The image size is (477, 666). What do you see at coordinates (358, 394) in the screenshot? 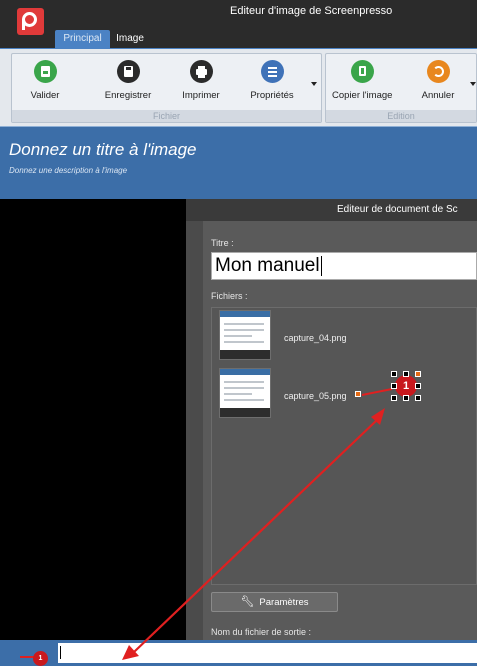
I see `anchor-handle` at bounding box center [358, 394].